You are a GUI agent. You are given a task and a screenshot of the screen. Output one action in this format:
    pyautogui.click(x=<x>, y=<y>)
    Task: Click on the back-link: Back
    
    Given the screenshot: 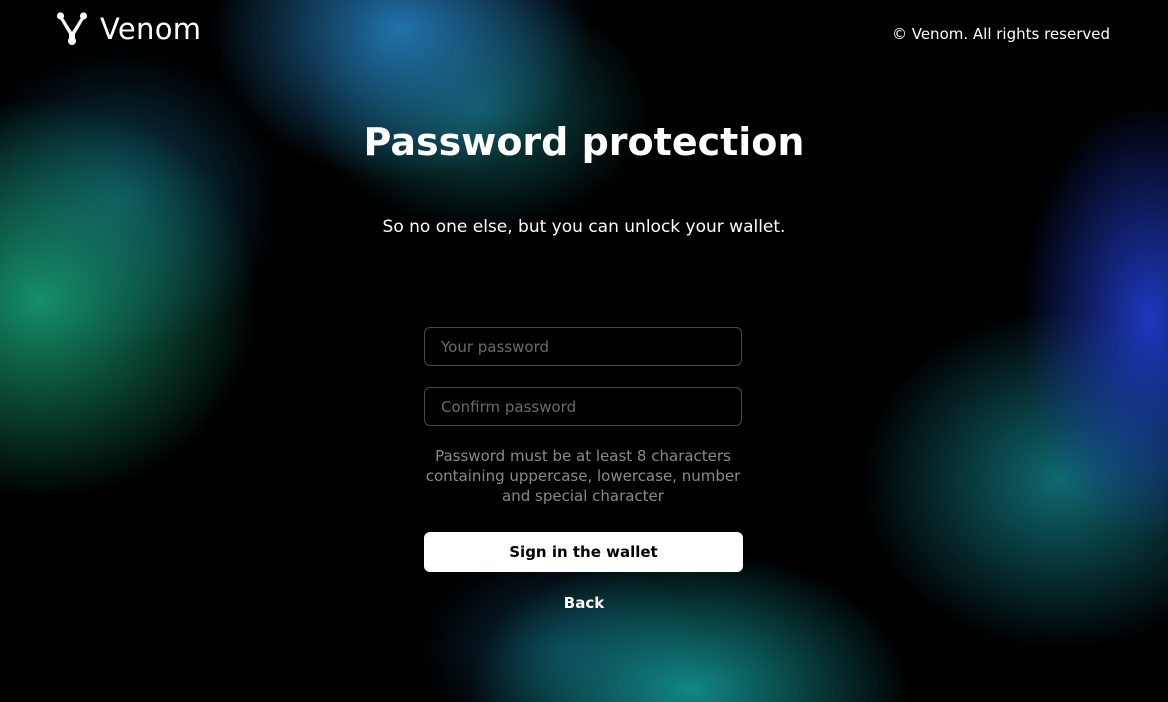 What is the action you would take?
    pyautogui.click(x=584, y=603)
    